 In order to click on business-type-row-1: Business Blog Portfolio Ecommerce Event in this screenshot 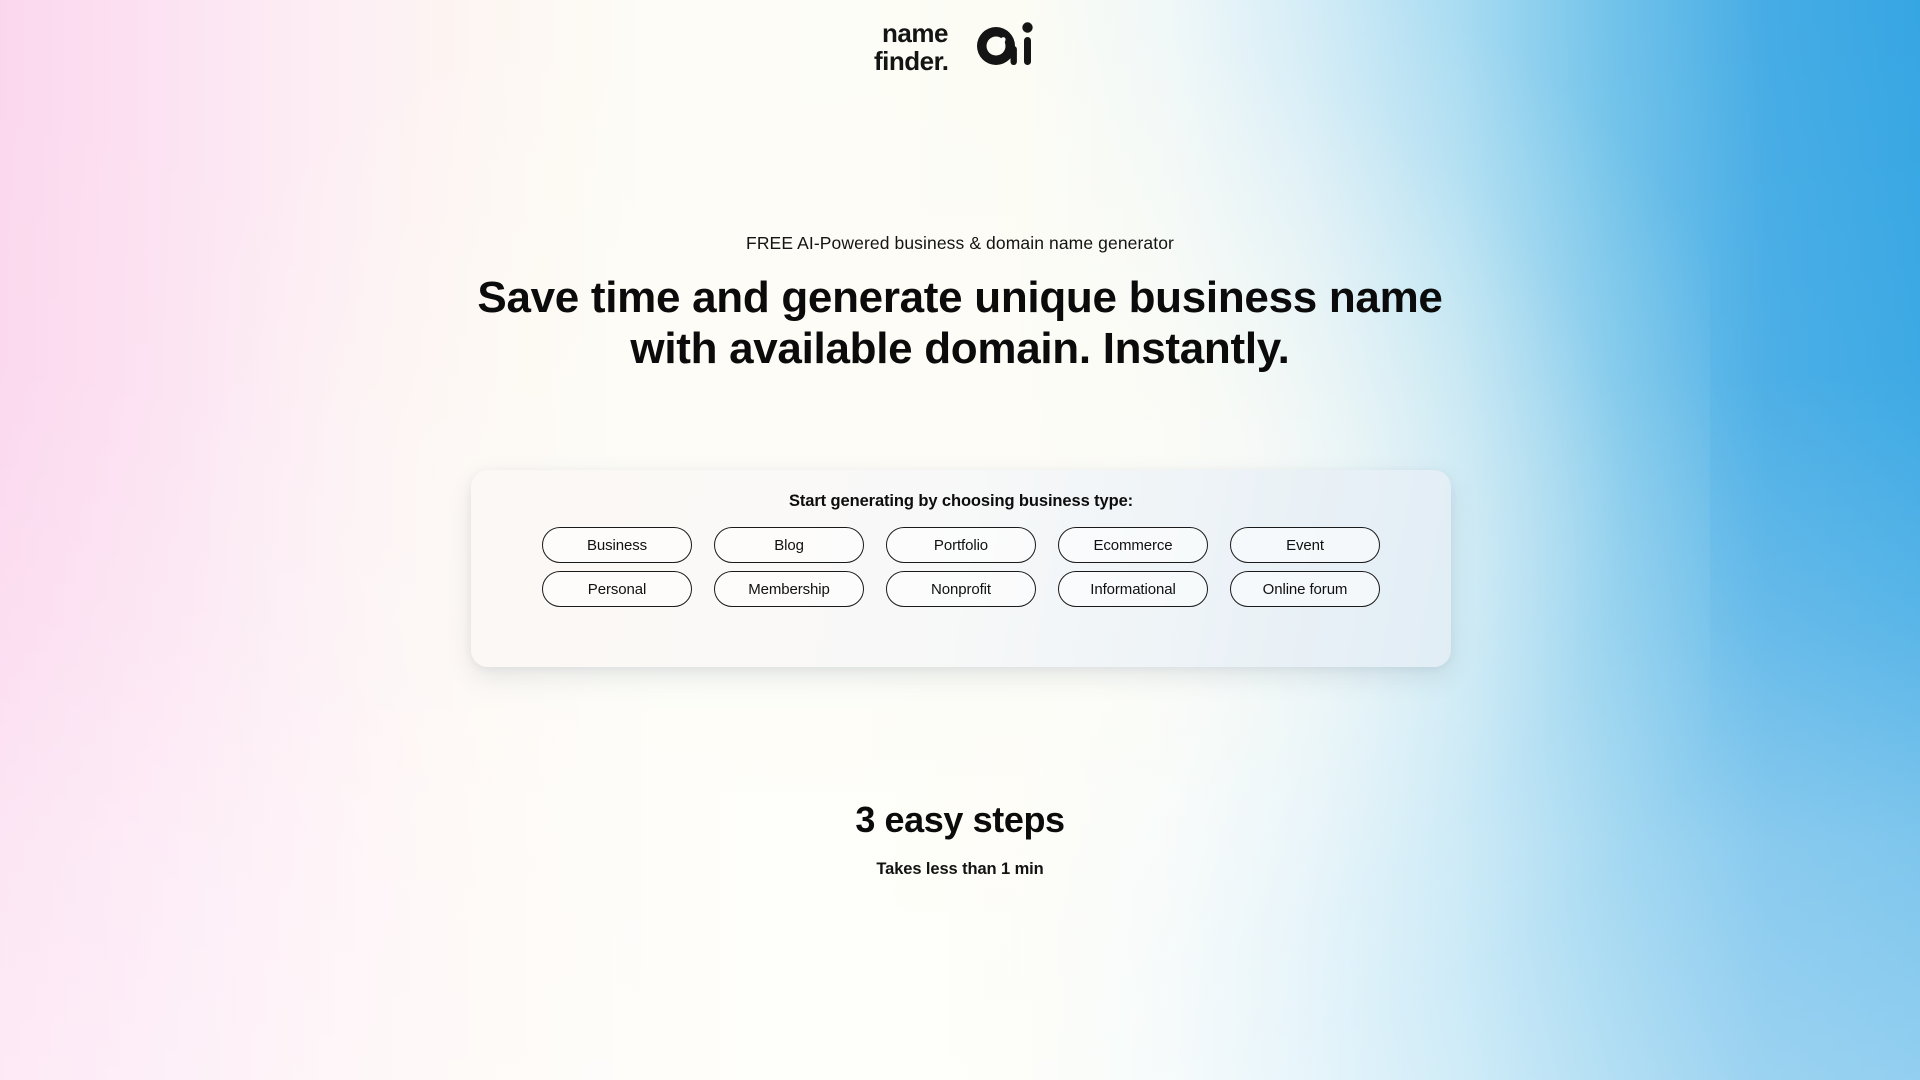, I will do `click(961, 545)`.